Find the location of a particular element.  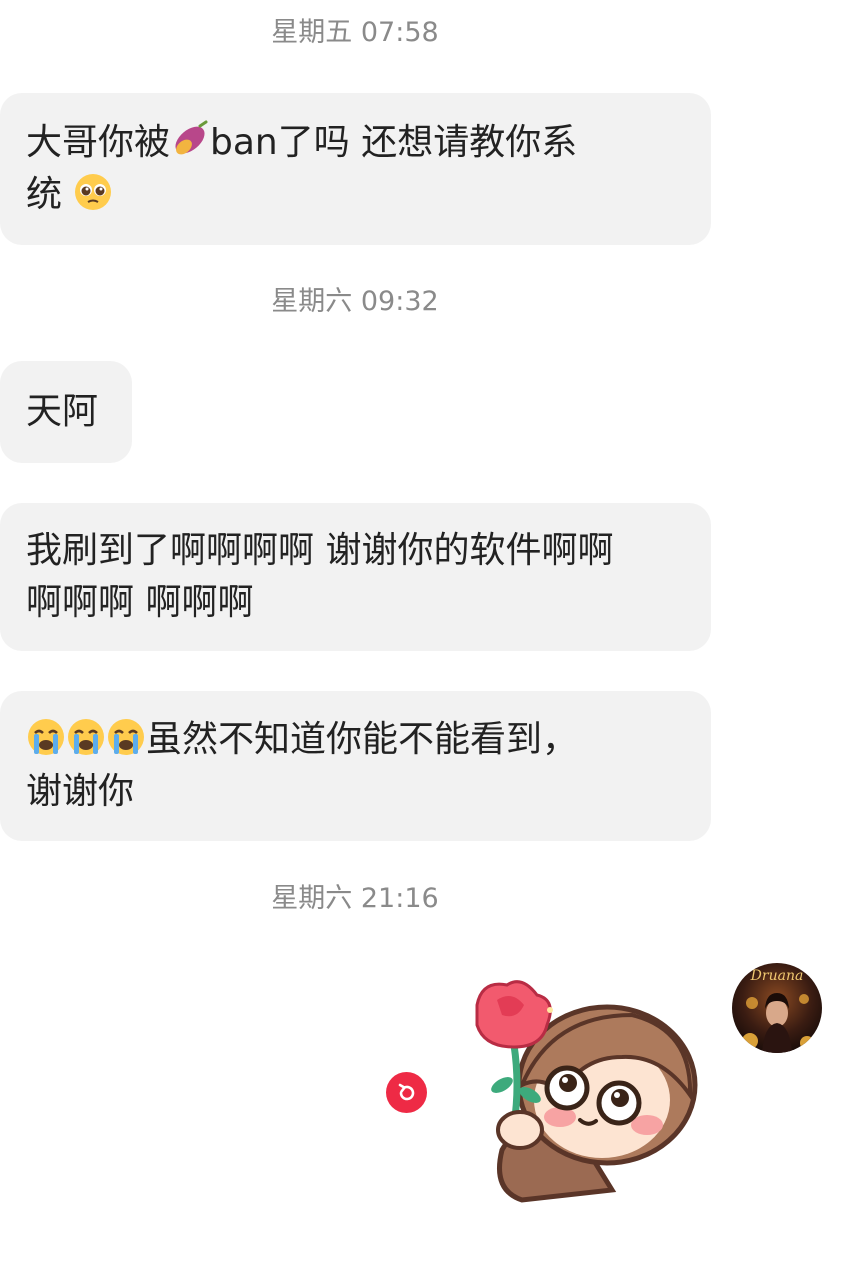

resend-icon is located at coordinates (406, 1092).